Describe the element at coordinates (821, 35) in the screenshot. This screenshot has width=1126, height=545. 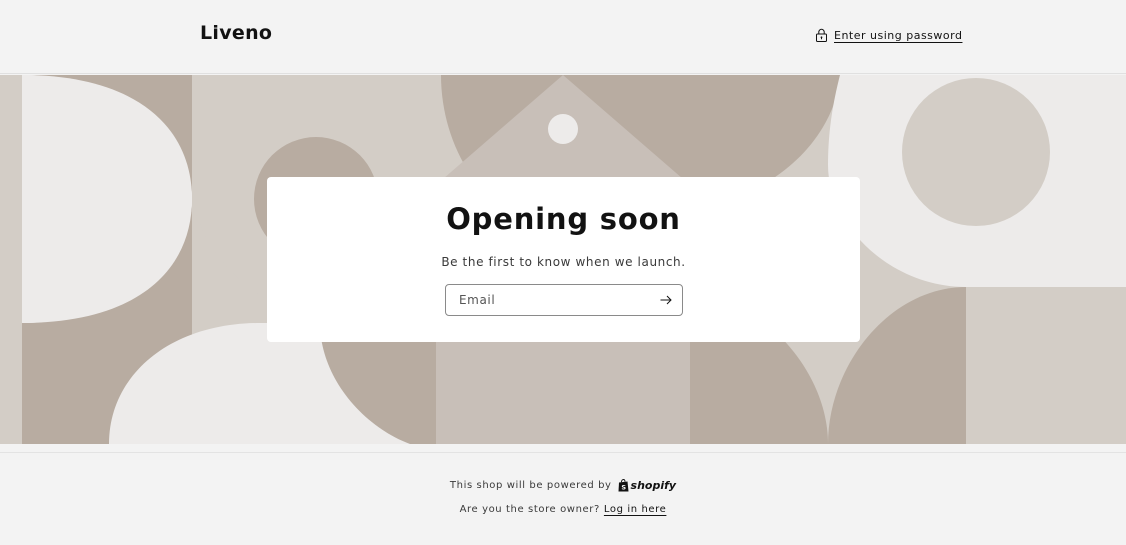
I see `lock-icon` at that location.